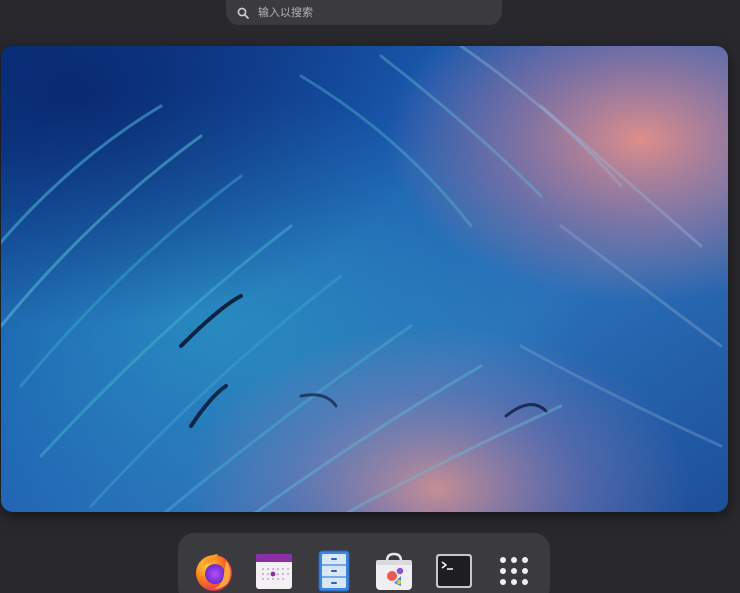  I want to click on search-bar, so click(364, 12).